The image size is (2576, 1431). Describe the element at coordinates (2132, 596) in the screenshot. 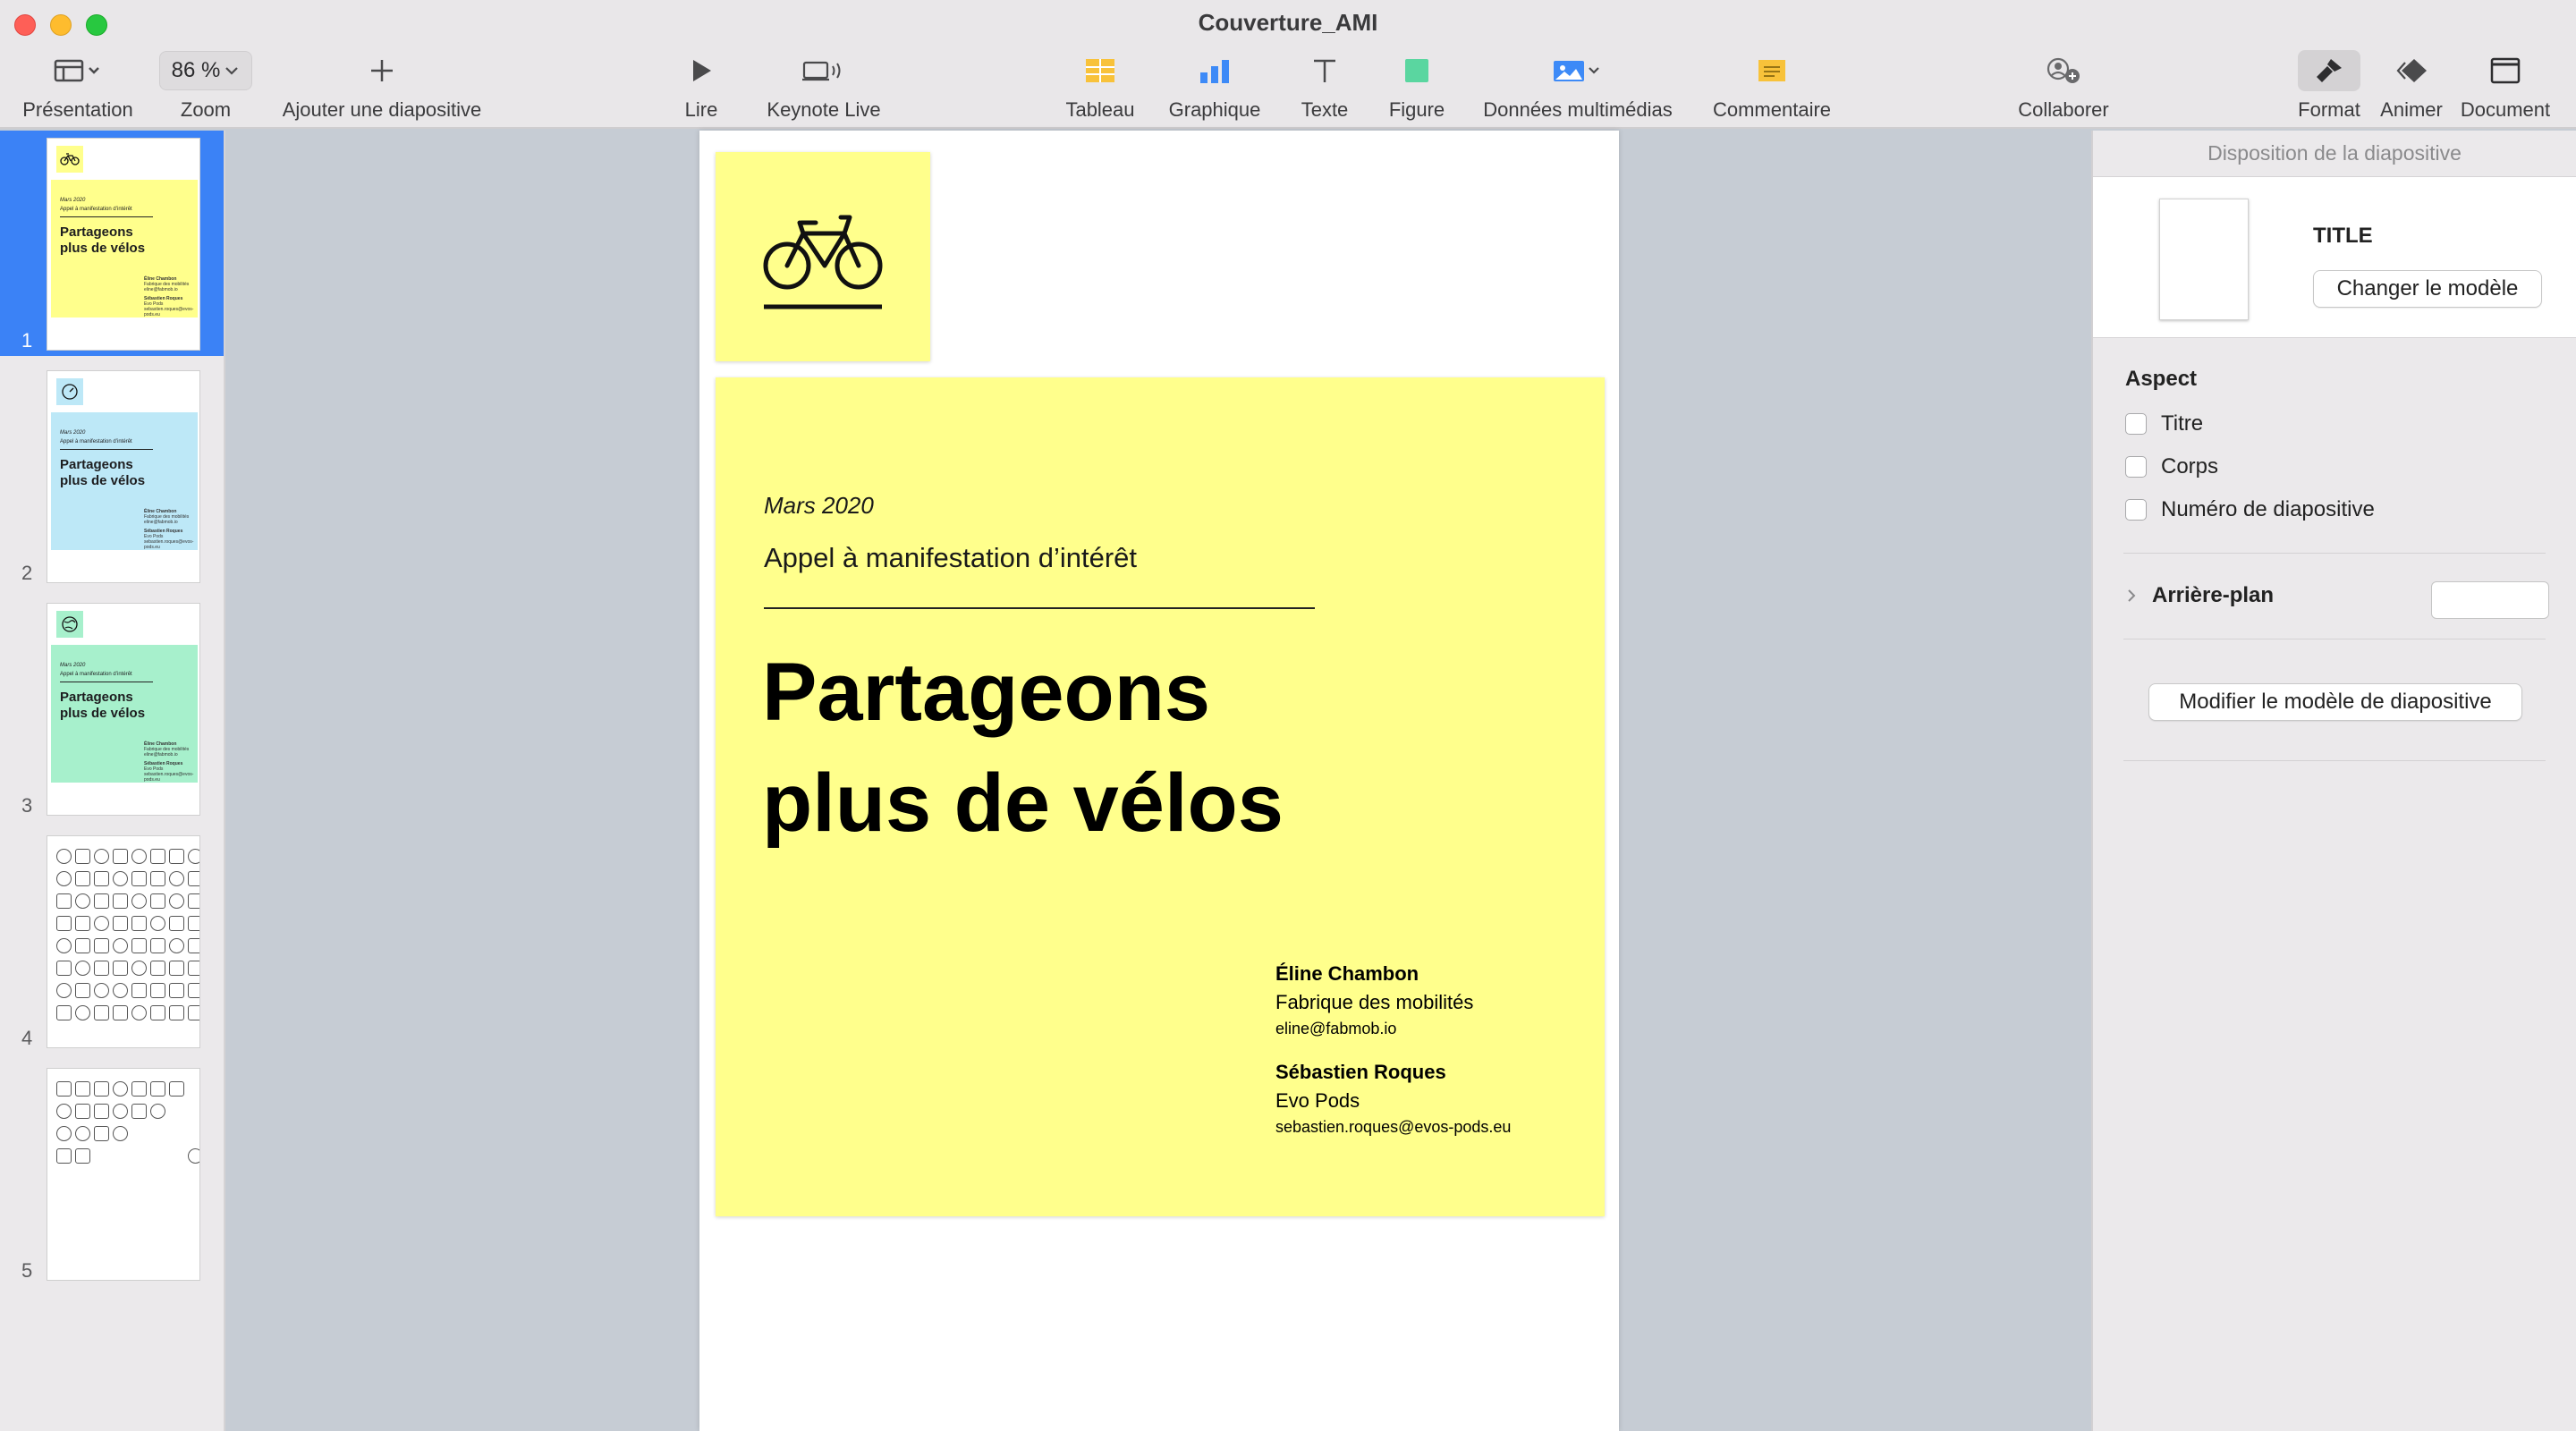

I see `chevron-right-icon` at that location.